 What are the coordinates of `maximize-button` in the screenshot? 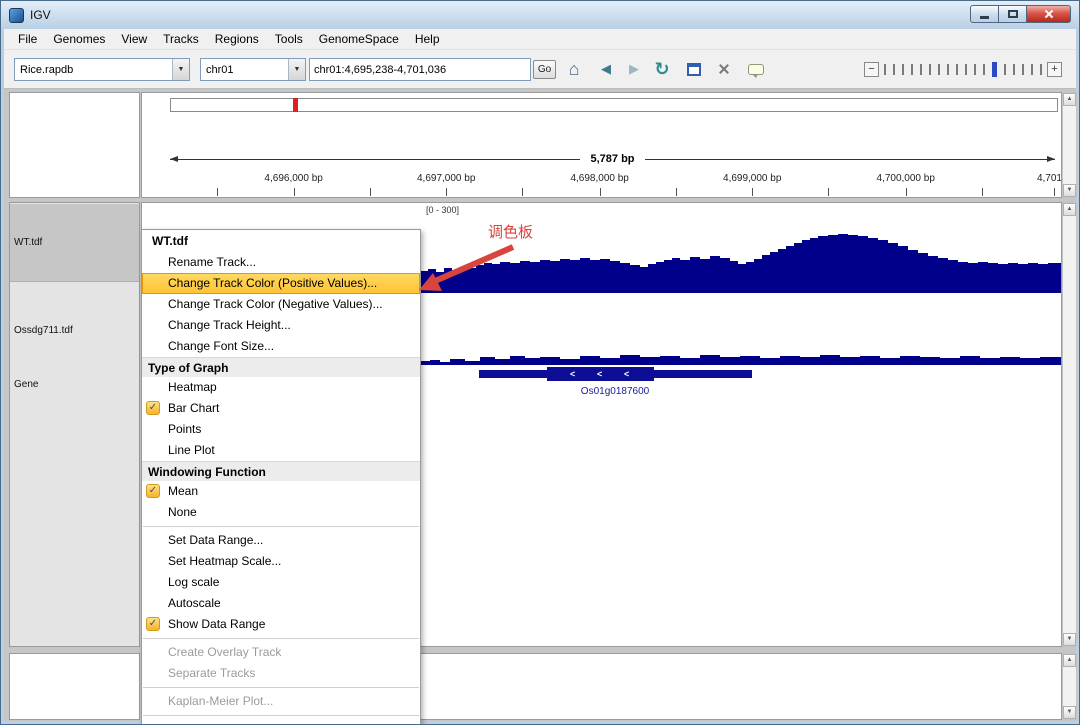 It's located at (1012, 14).